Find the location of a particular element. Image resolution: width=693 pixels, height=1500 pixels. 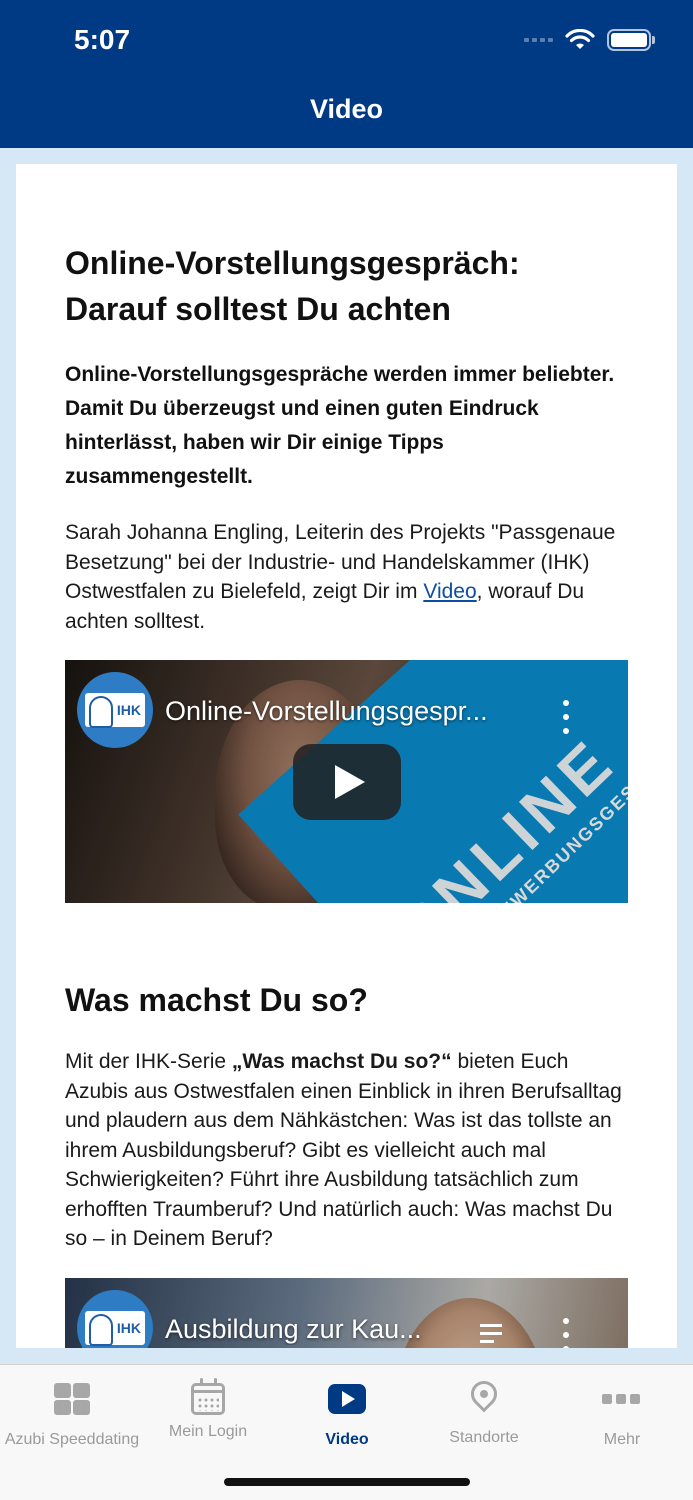

location-pin-icon is located at coordinates (484, 1394).